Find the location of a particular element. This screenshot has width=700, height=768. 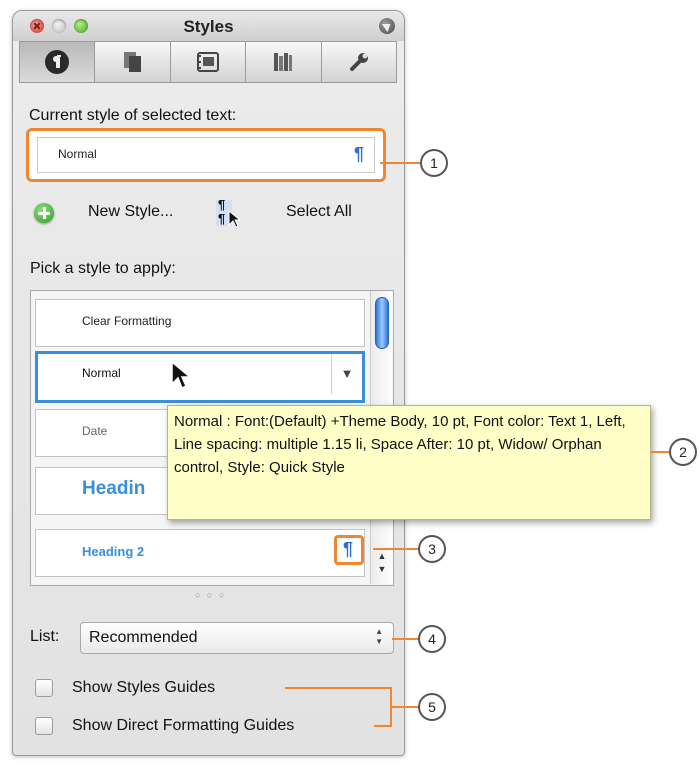

select-all-icon: ¶ ¶ is located at coordinates (229, 213).